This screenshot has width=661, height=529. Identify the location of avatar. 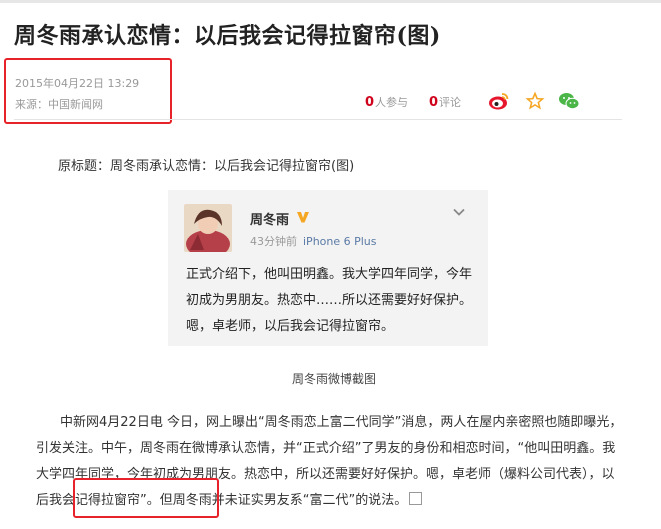
(208, 228).